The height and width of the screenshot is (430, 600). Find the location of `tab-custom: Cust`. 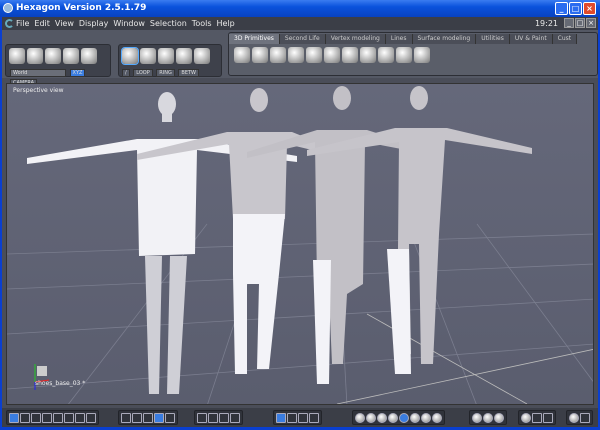

tab-custom: Cust is located at coordinates (565, 39).